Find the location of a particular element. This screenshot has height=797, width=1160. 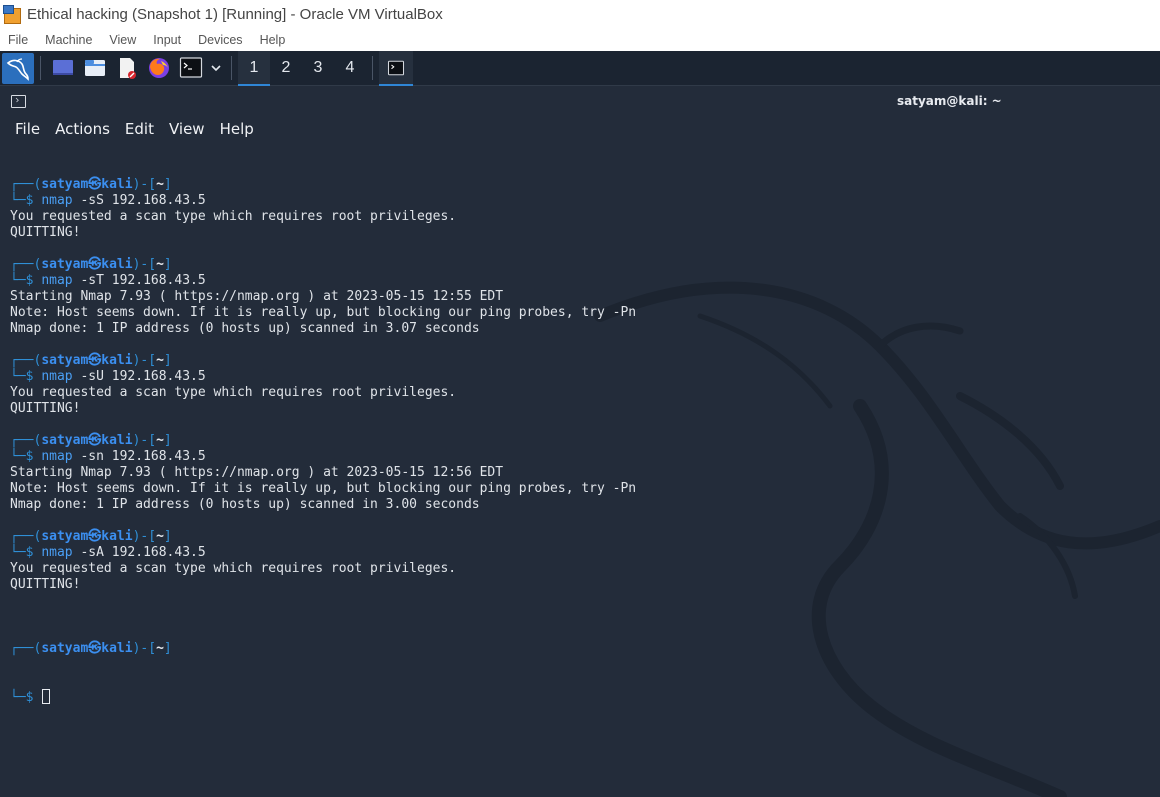

command-line: └─$ nmap -sU 192.168.43.5 is located at coordinates (108, 376).